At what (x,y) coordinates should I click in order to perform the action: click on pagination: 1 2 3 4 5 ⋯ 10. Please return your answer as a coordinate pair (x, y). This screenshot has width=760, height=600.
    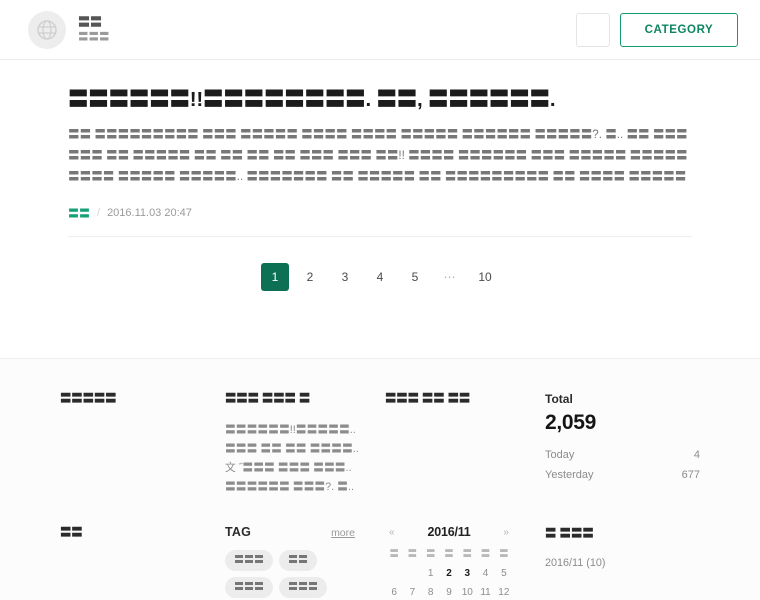
    Looking at the image, I should click on (380, 277).